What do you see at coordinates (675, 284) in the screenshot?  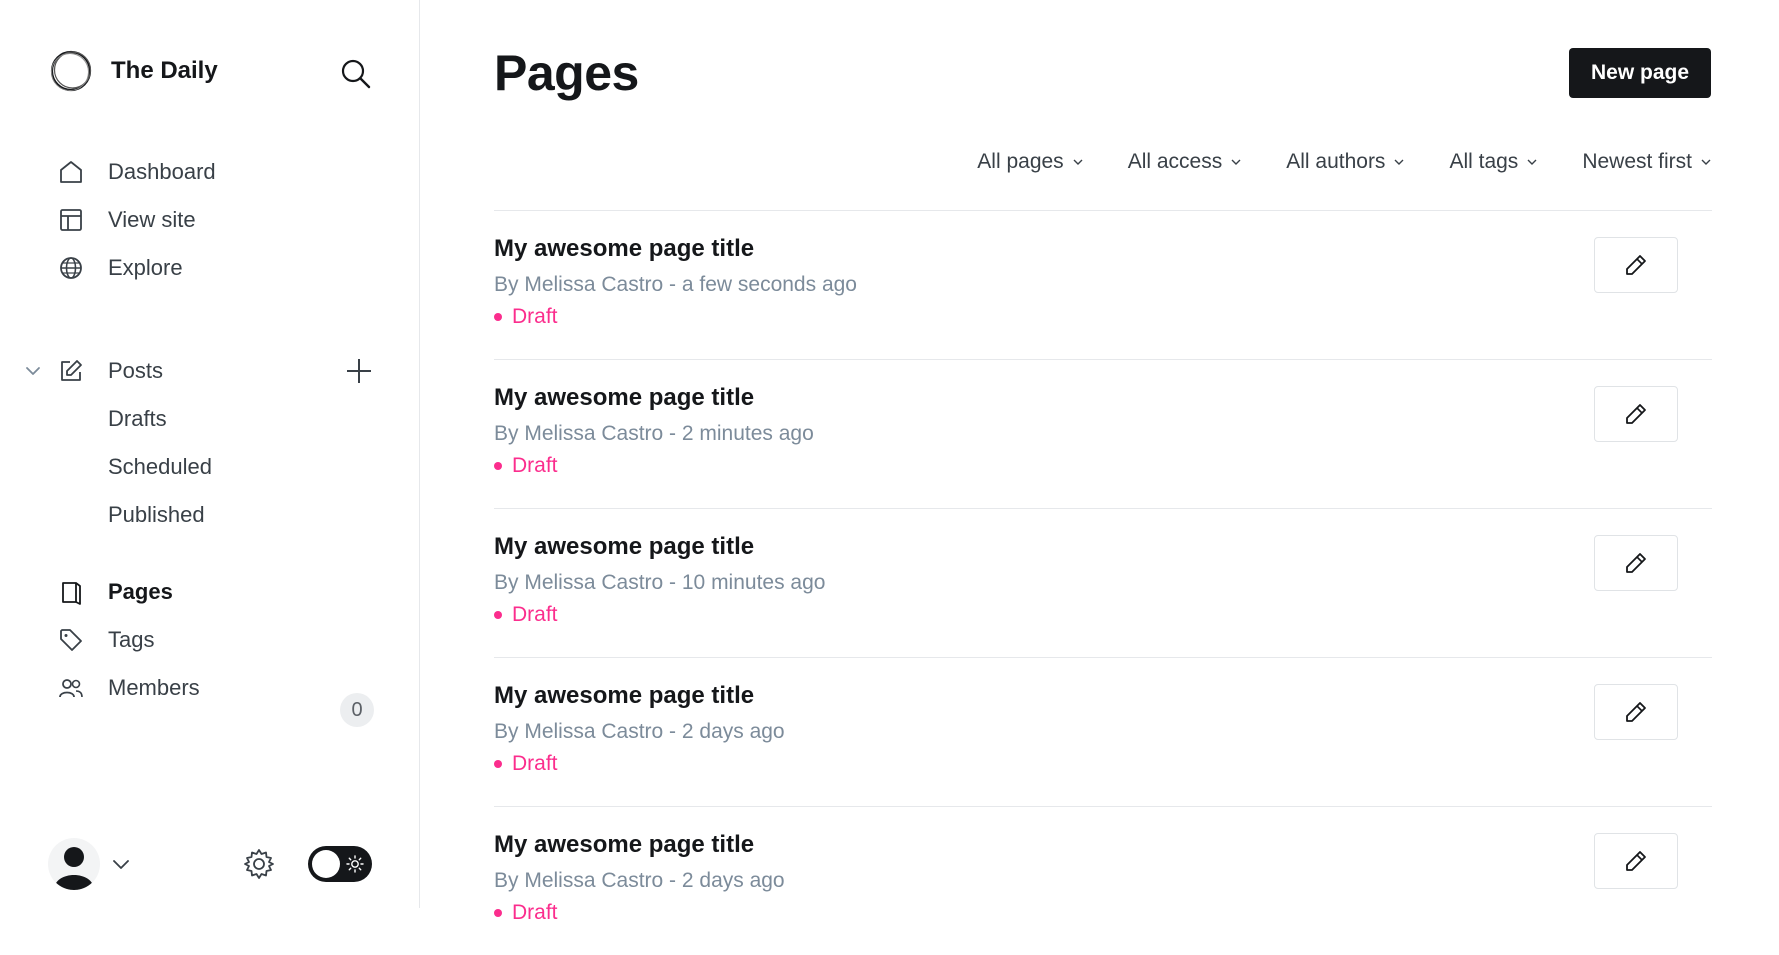 I see `page-meta: By Melissa Castro - a few seconds ago` at bounding box center [675, 284].